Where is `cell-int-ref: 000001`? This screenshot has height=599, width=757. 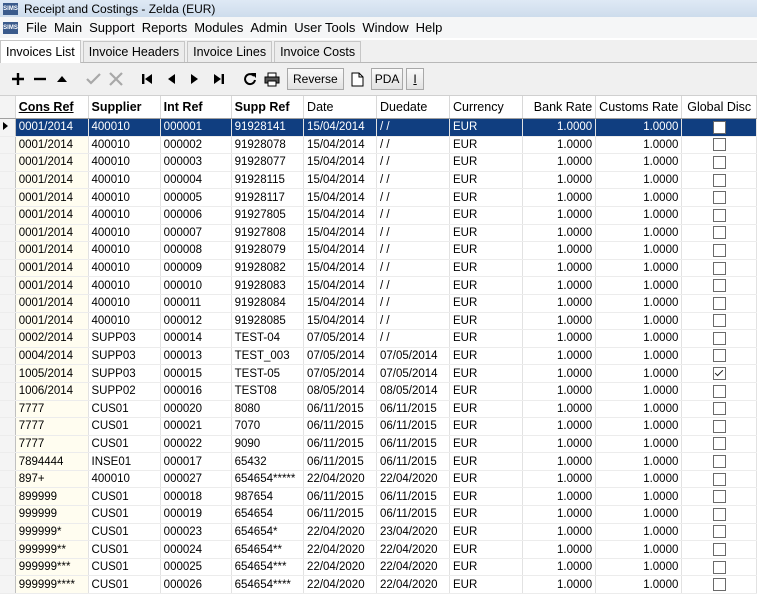 cell-int-ref: 000001 is located at coordinates (196, 127).